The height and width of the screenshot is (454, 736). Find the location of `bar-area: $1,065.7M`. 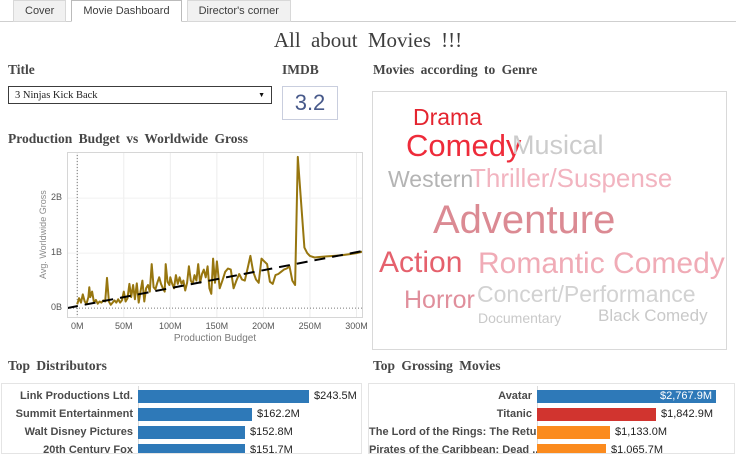

bar-area: $1,065.7M is located at coordinates (635, 448).